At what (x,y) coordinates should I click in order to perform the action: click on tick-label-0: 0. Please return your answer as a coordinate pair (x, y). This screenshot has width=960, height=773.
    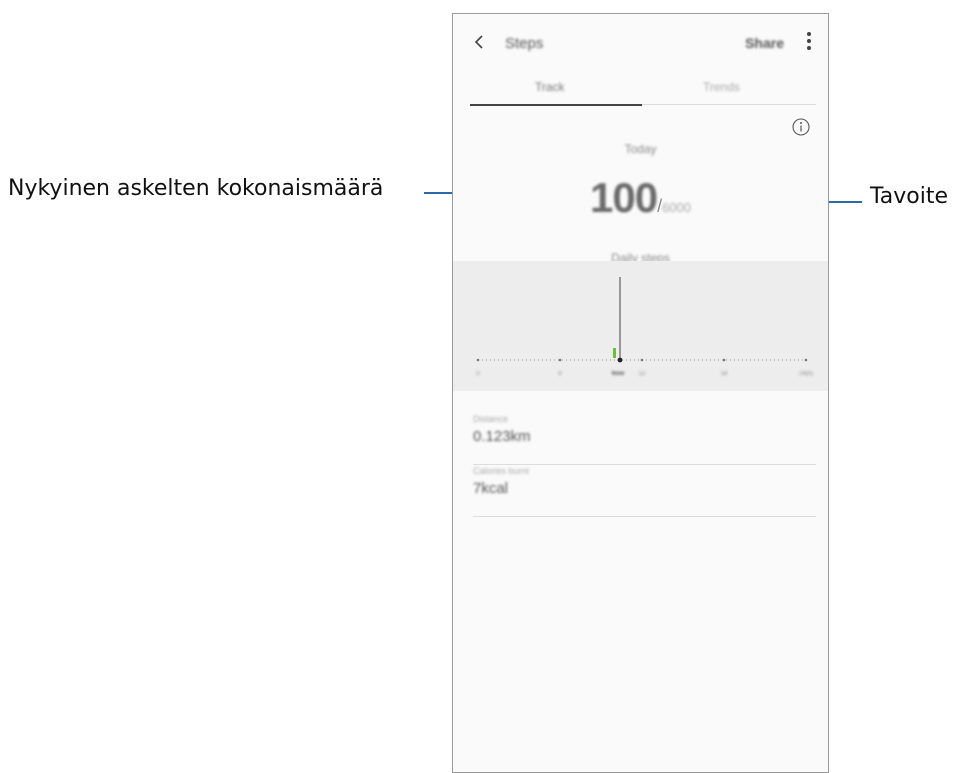
    Looking at the image, I should click on (478, 374).